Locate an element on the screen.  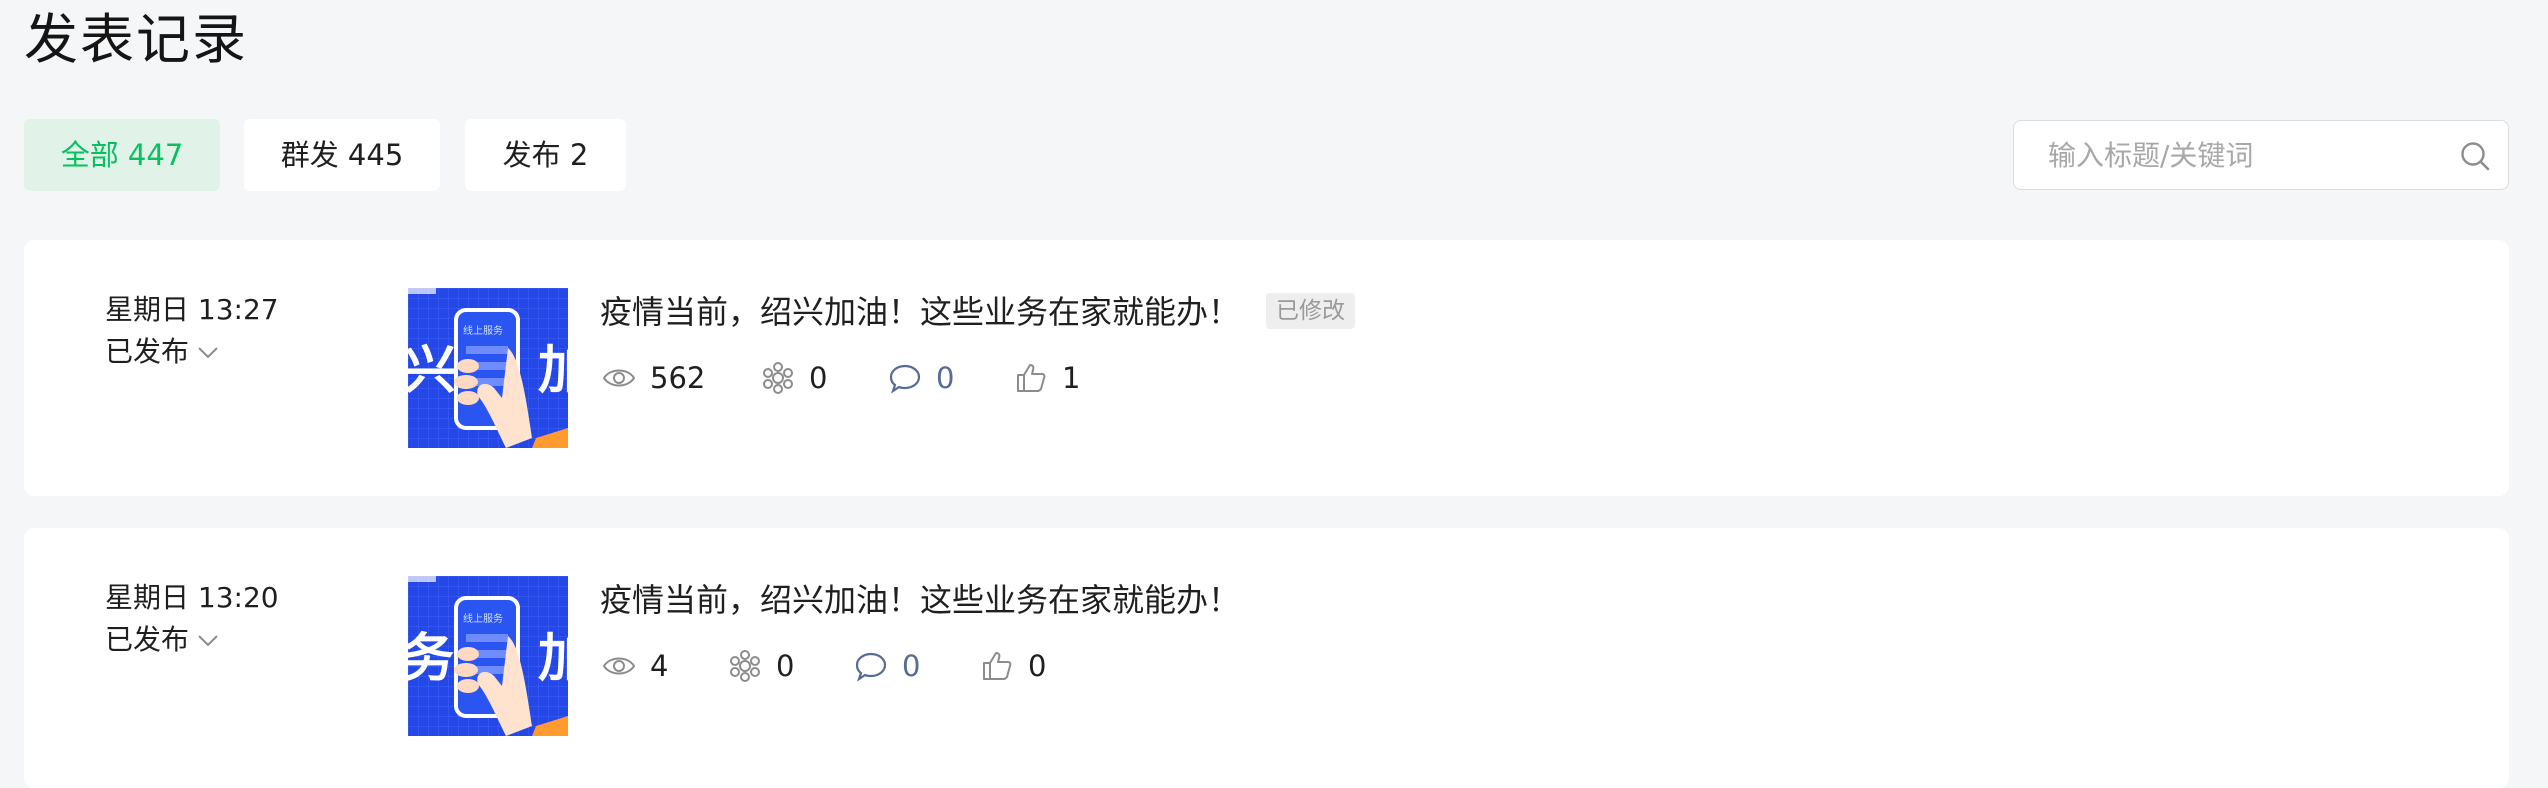
page-title: 发表记录 is located at coordinates (136, 39).